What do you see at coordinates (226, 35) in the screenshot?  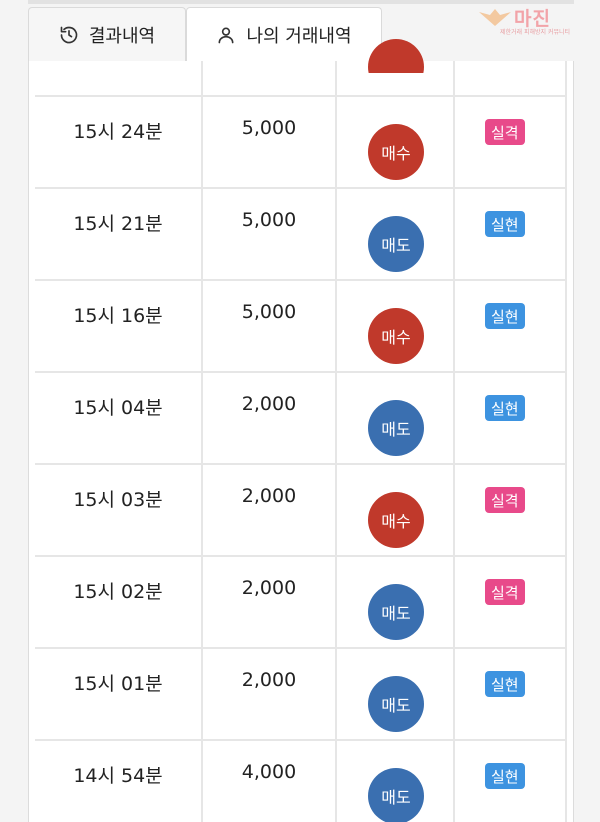 I see `user-icon` at bounding box center [226, 35].